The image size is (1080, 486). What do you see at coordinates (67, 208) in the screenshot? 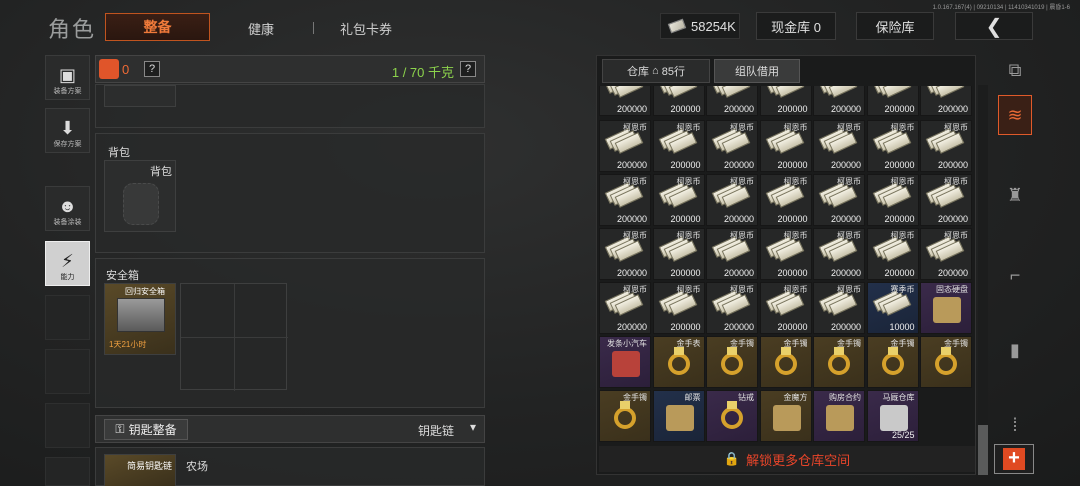
I see `nav-gear-skin: ☻ 装备涂装` at bounding box center [67, 208].